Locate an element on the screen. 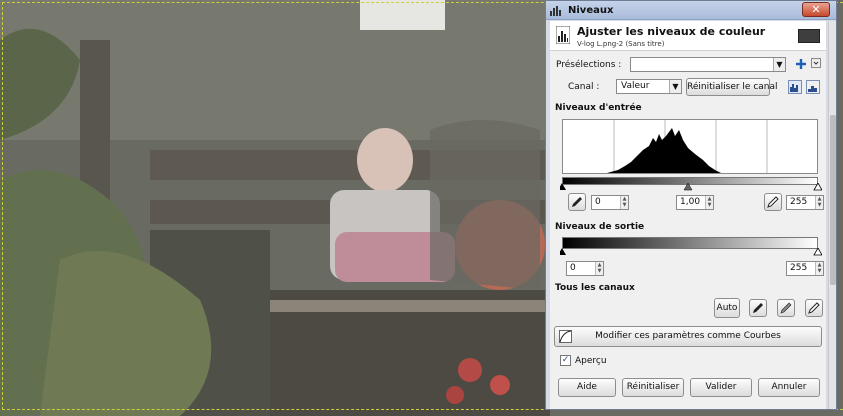 The height and width of the screenshot is (416, 843). preset-menu-icon is located at coordinates (816, 63).